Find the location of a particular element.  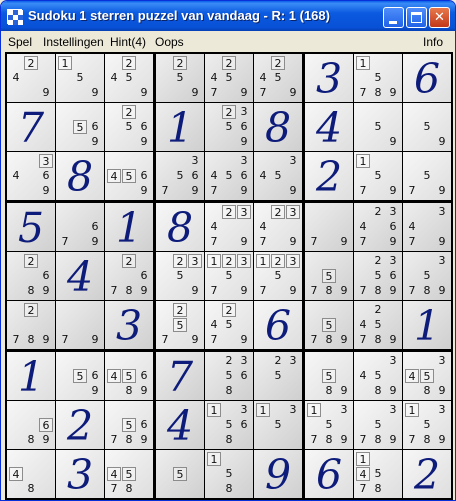

sudoku-cell: 23568 is located at coordinates (229, 376).